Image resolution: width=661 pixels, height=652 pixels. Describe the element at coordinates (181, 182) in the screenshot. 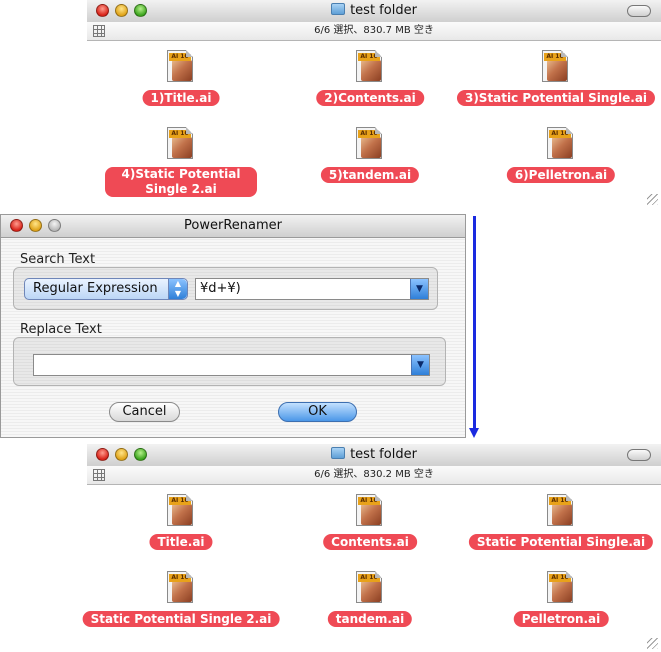

I see `file-label: 4)Static Potential Single 2.ai` at that location.